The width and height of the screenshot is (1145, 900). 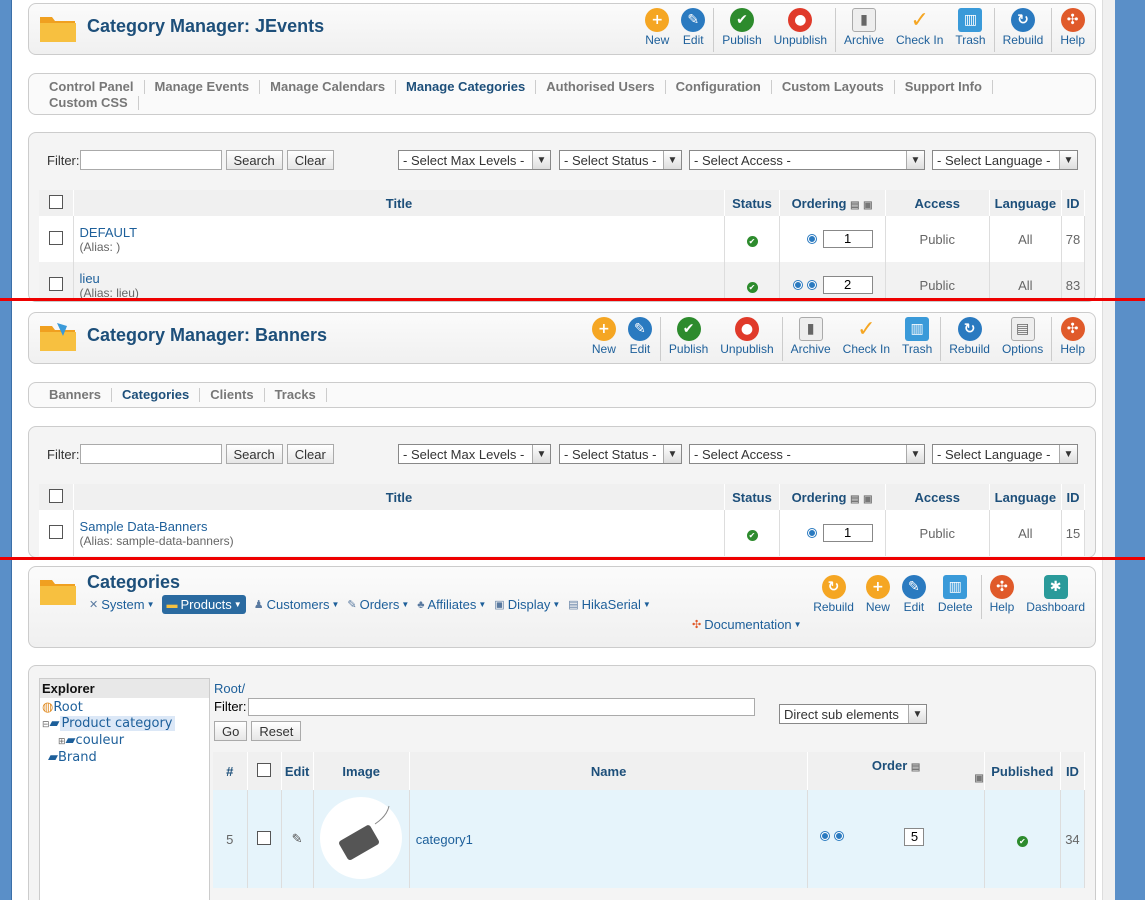 I want to click on hika-filter-input, so click(x=501, y=707).